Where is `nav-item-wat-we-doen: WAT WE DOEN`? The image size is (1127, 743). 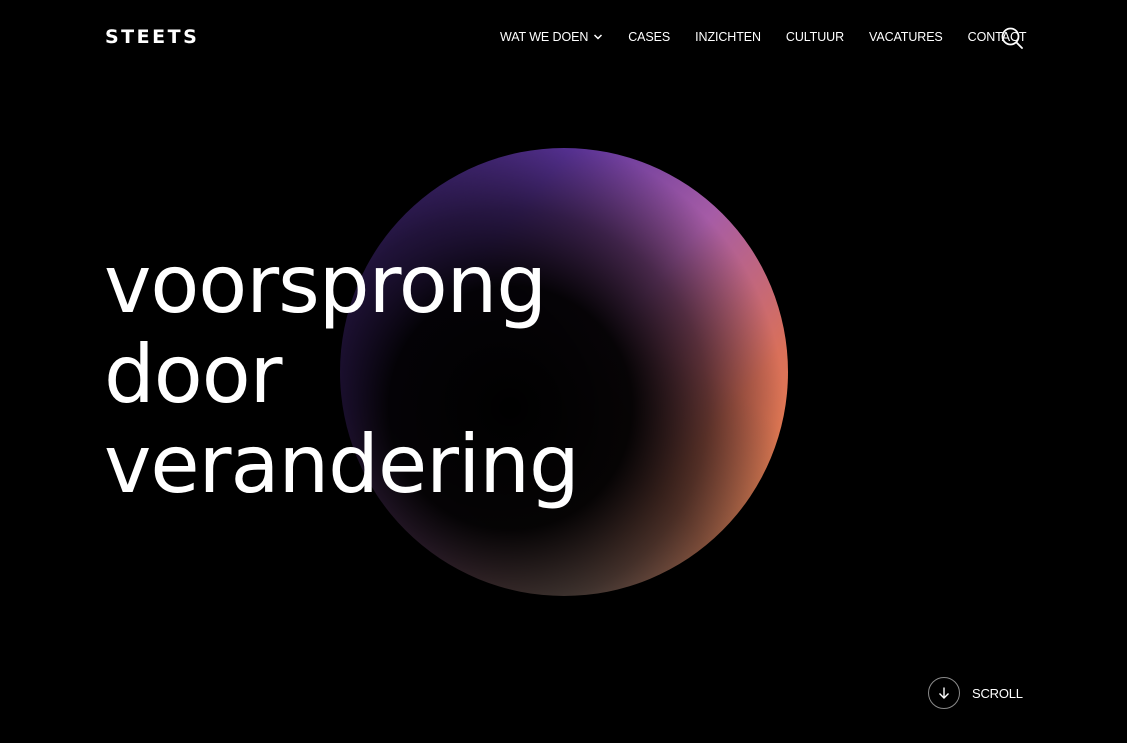 nav-item-wat-we-doen: WAT WE DOEN is located at coordinates (551, 37).